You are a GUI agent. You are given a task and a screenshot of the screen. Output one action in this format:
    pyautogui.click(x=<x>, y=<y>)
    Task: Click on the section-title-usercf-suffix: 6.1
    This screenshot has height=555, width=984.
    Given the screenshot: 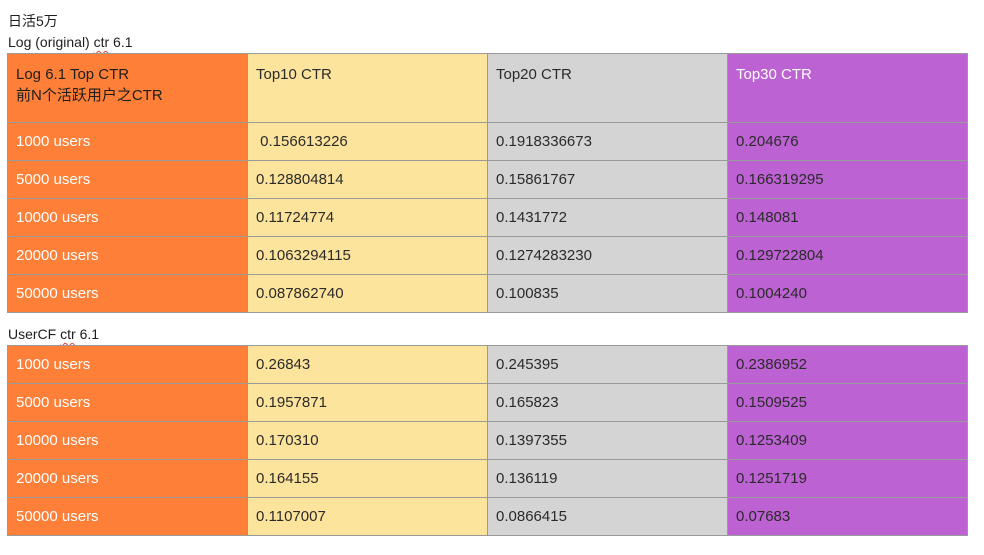 What is the action you would take?
    pyautogui.click(x=87, y=334)
    